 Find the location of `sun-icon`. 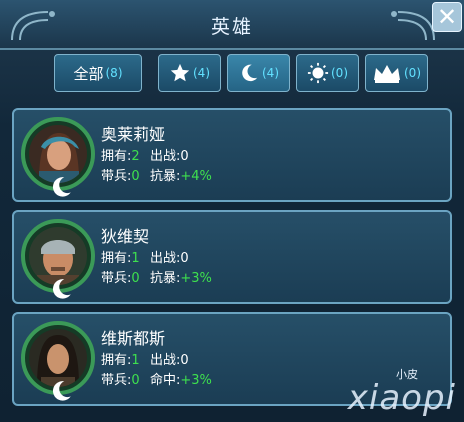

sun-icon is located at coordinates (318, 73).